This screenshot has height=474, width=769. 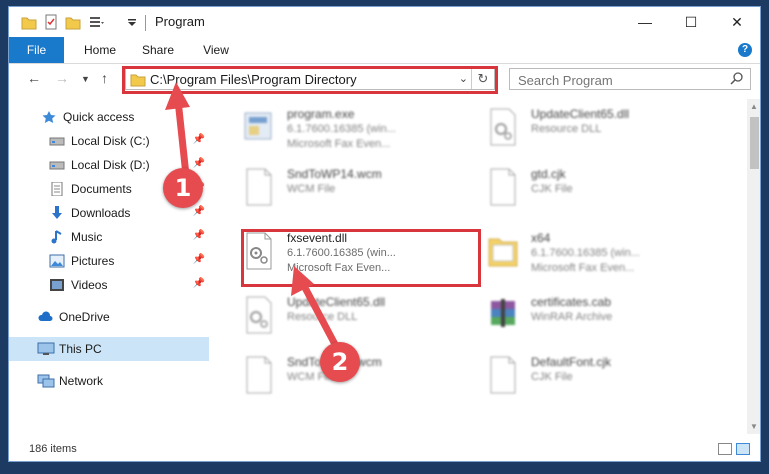 What do you see at coordinates (753, 266) in the screenshot?
I see `vertical-scrollbar: ▲ ▼` at bounding box center [753, 266].